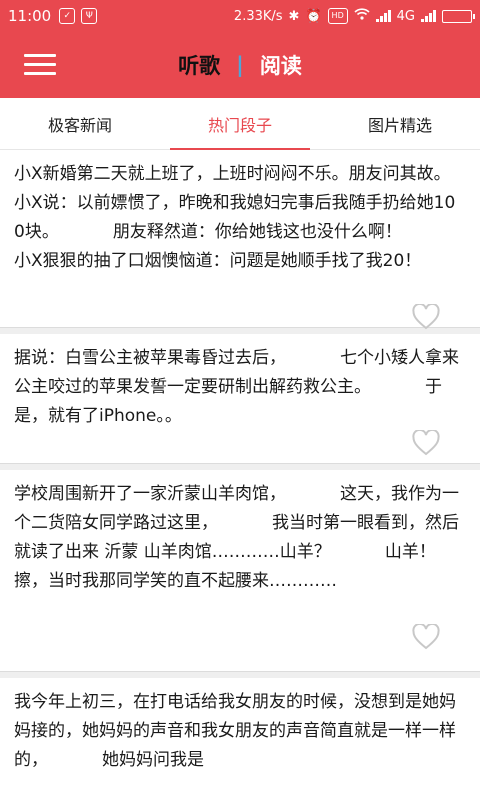 The width and height of the screenshot is (480, 800). What do you see at coordinates (89, 16) in the screenshot?
I see `usb-icon: Ψ` at bounding box center [89, 16].